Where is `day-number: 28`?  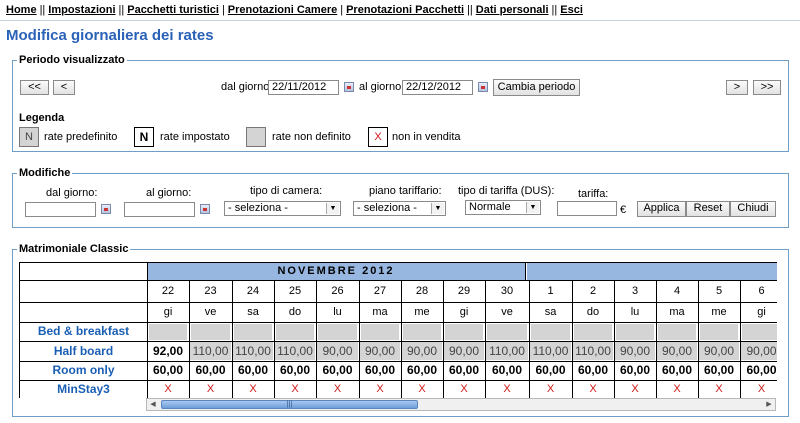 day-number: 28 is located at coordinates (422, 291).